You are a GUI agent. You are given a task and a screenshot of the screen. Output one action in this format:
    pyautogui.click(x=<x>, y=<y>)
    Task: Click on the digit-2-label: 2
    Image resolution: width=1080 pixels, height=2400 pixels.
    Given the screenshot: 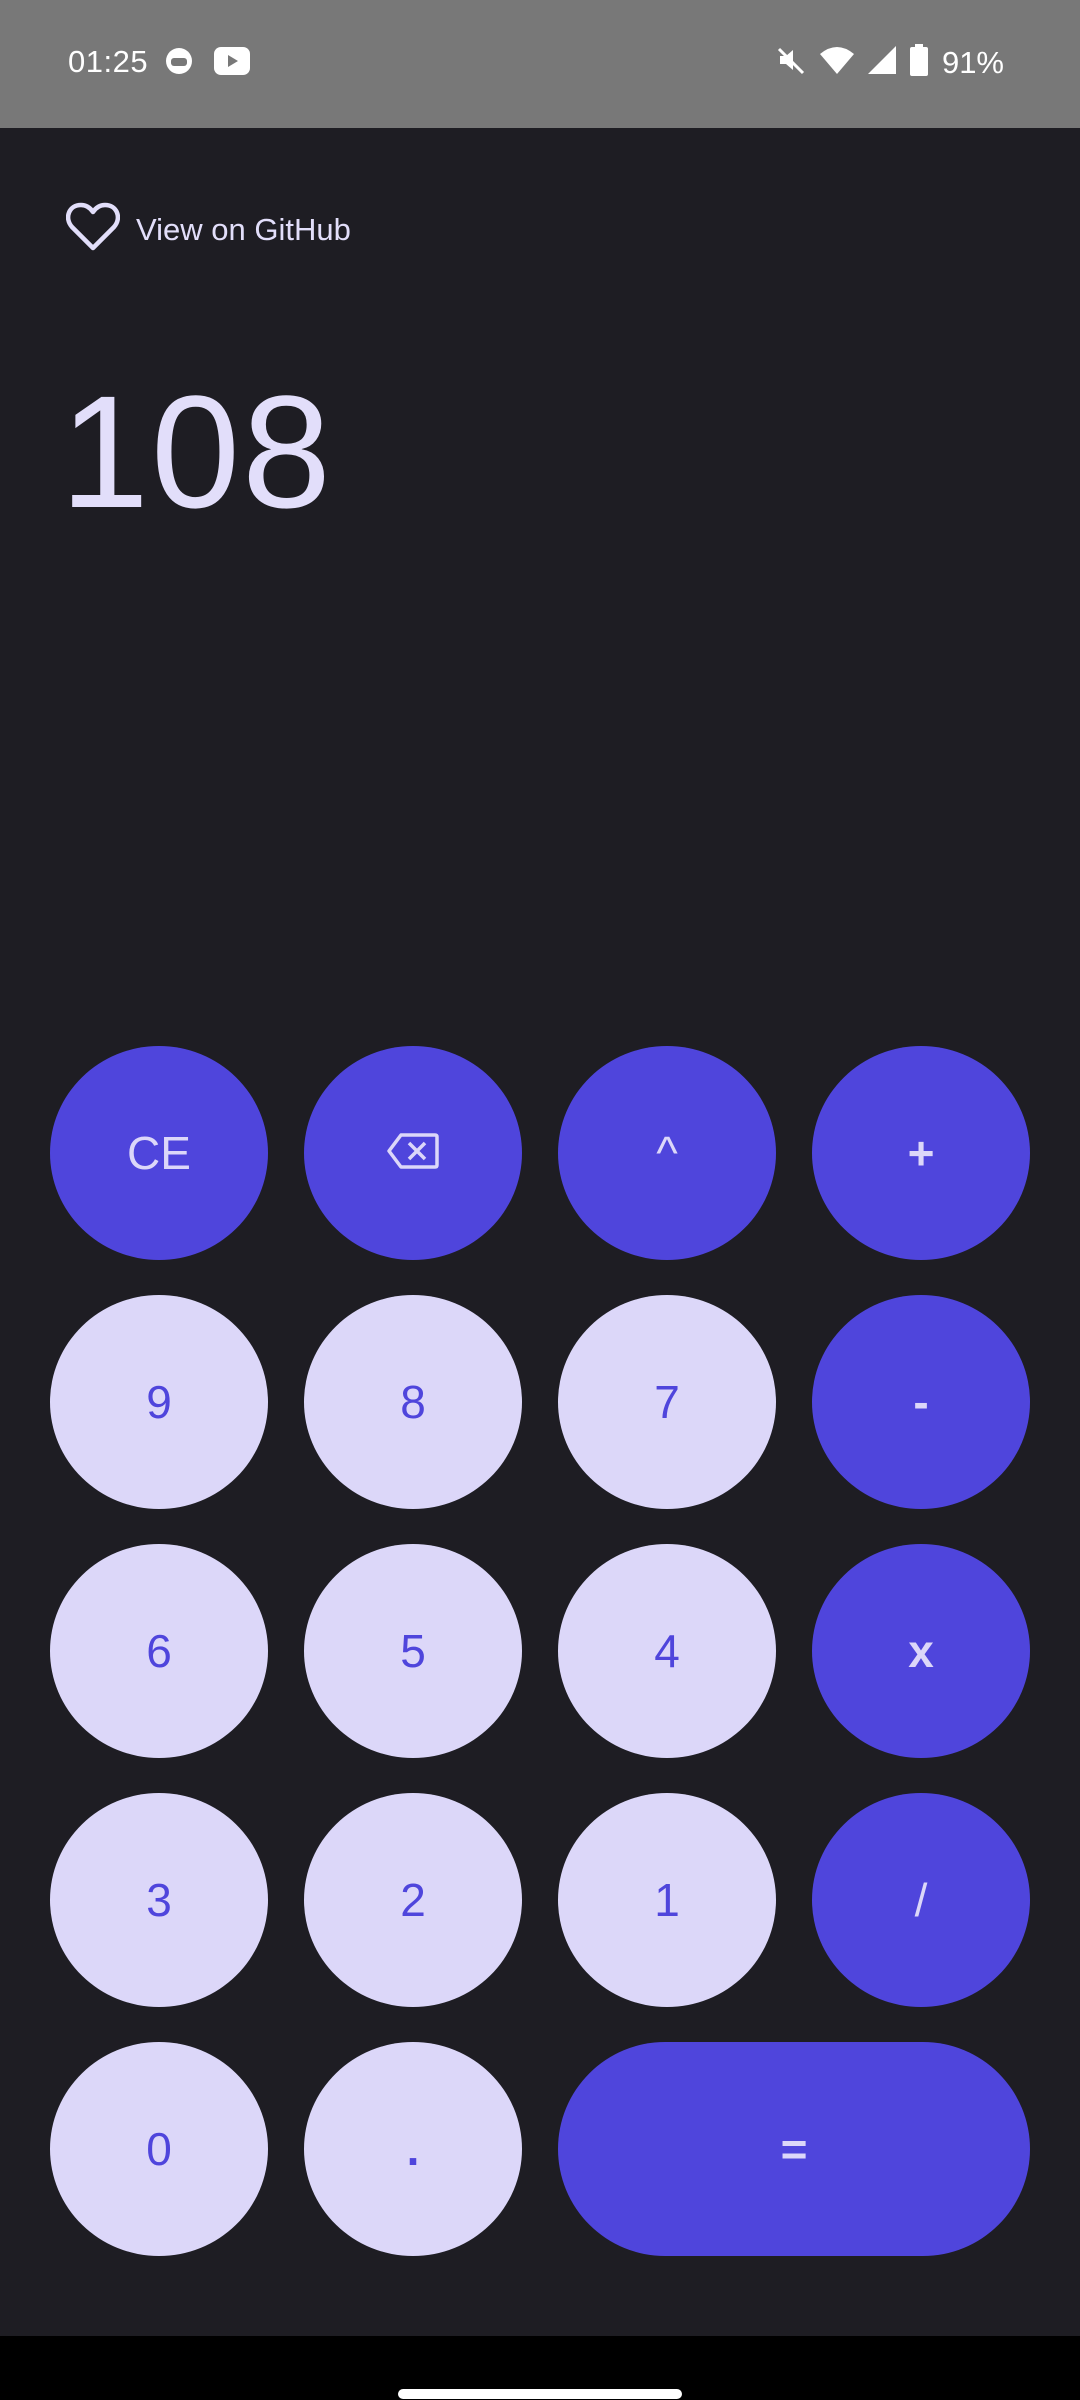 What is the action you would take?
    pyautogui.click(x=413, y=1900)
    